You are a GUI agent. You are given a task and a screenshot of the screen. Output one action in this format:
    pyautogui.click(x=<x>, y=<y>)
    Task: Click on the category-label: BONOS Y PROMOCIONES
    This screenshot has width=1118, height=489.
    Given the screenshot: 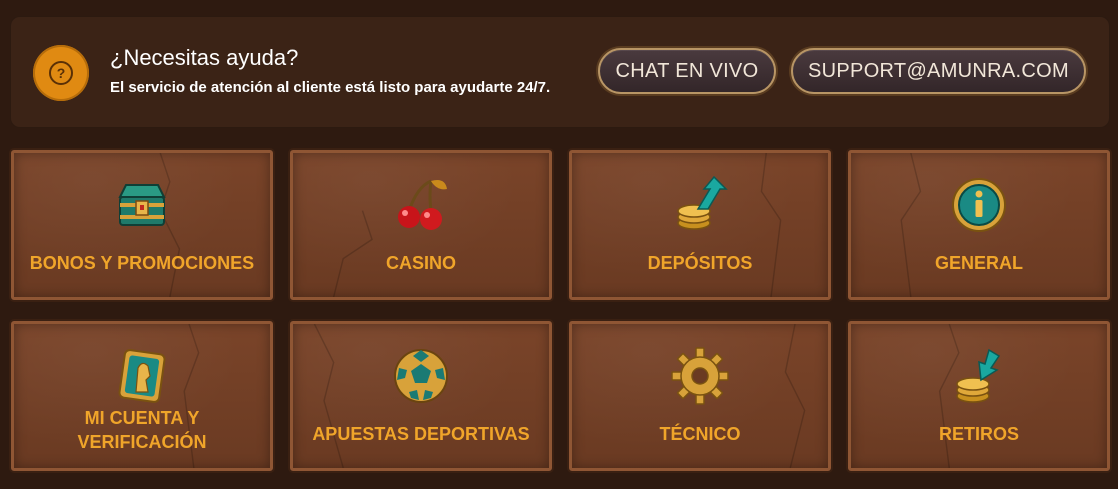 What is the action you would take?
    pyautogui.click(x=142, y=263)
    